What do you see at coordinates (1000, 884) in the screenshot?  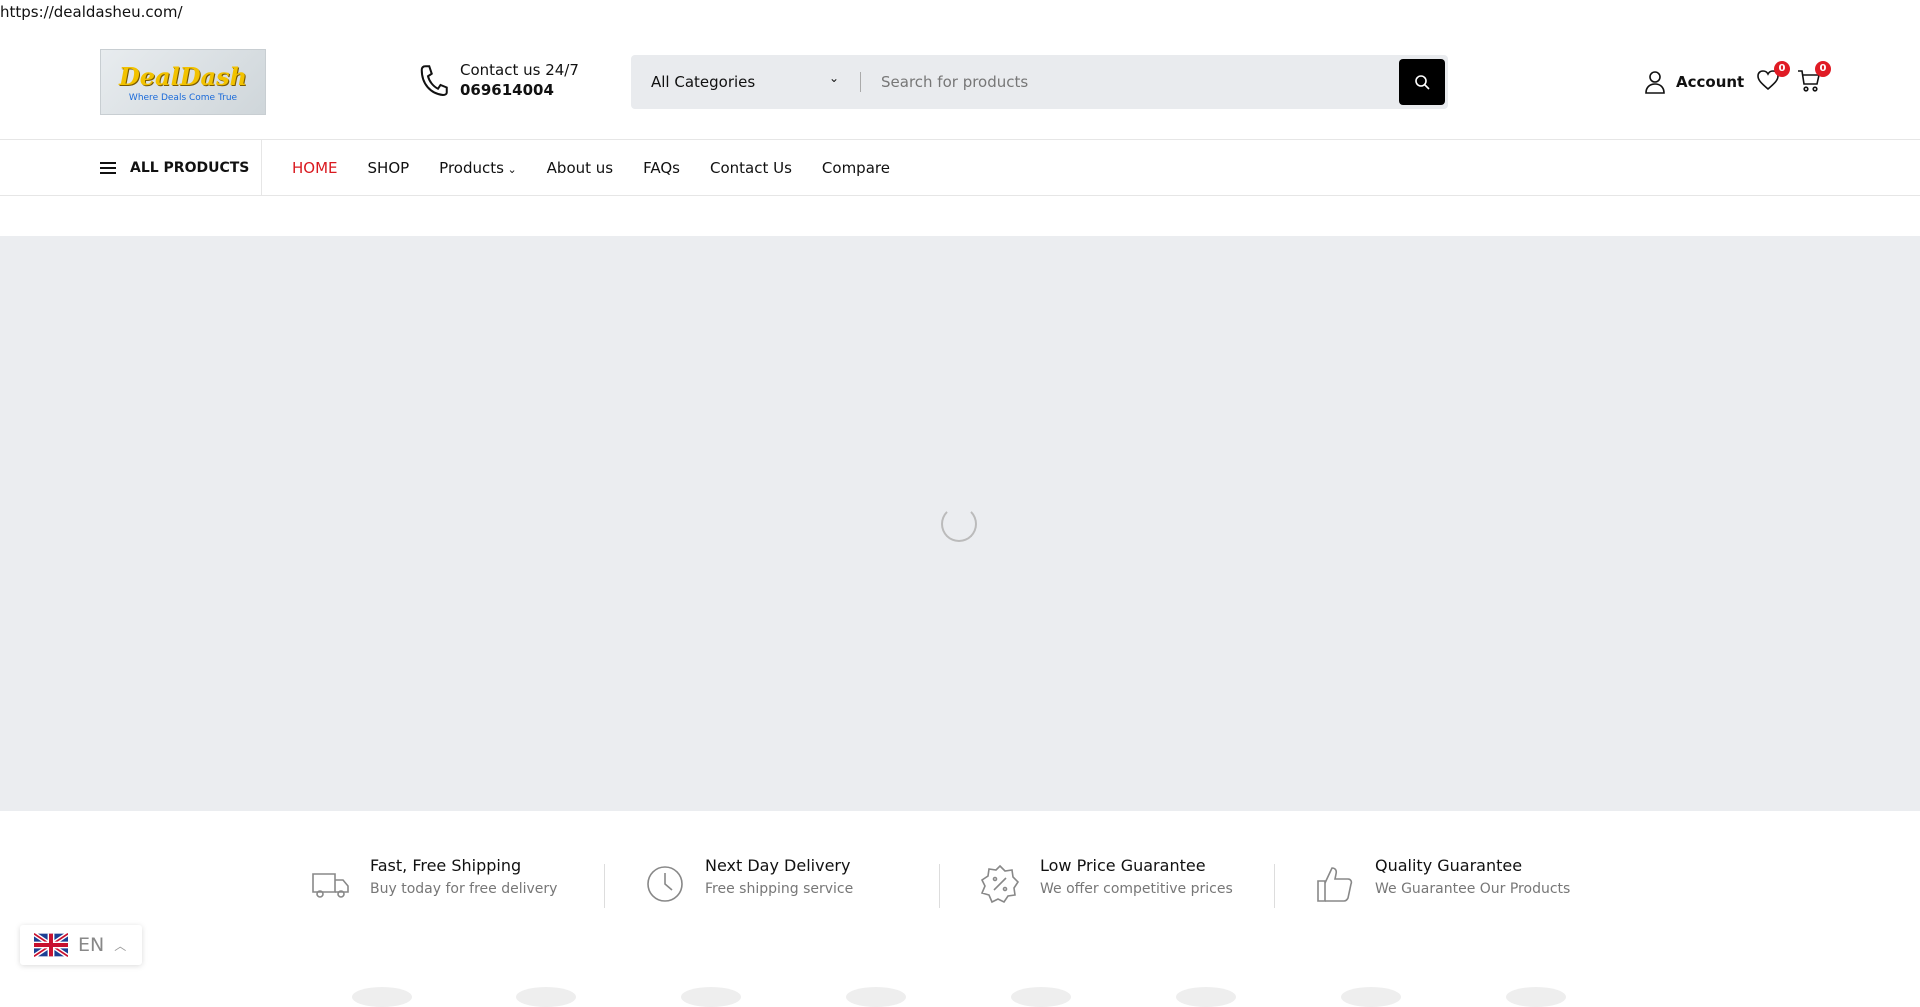 I see `discount-icon` at bounding box center [1000, 884].